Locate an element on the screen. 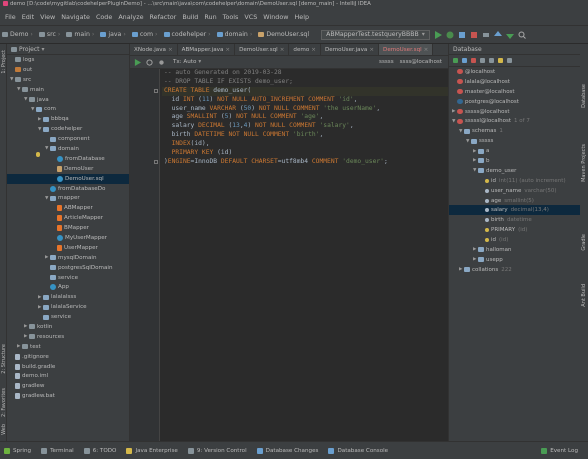 The image size is (588, 459). schema-select: sssss is located at coordinates (386, 62).